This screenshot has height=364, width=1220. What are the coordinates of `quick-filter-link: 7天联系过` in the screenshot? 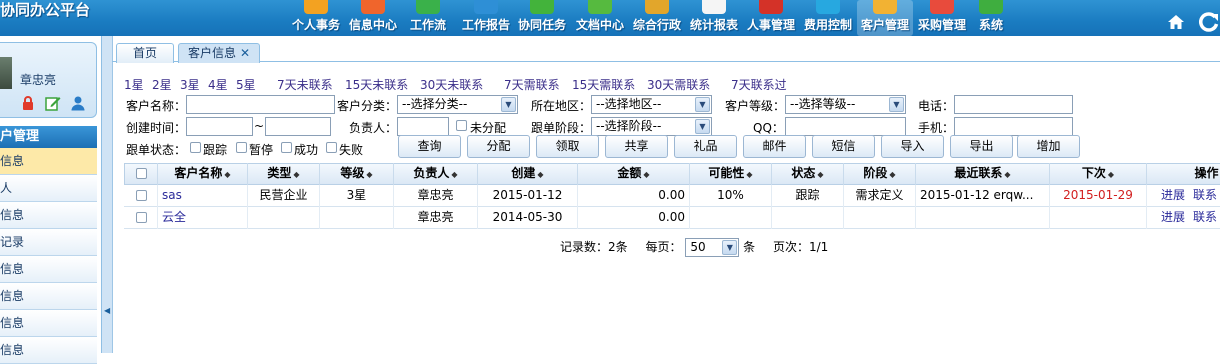 It's located at (759, 84).